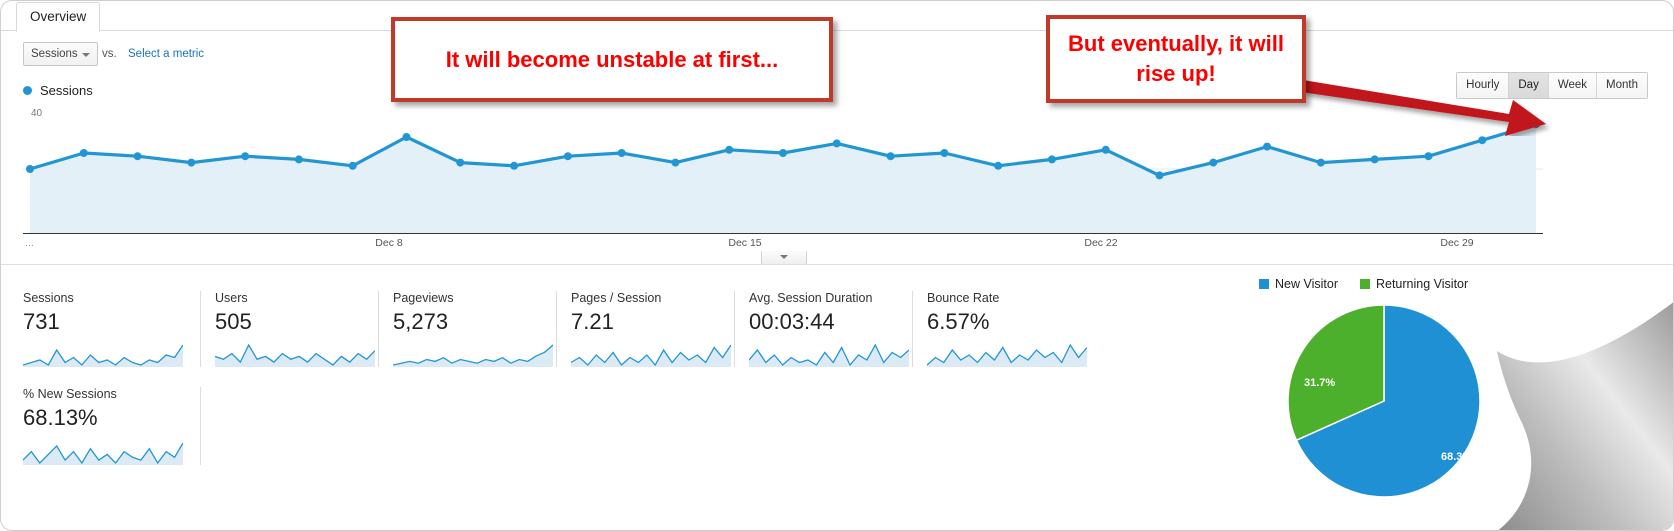 This screenshot has width=1674, height=531. Describe the element at coordinates (1002, 329) in the screenshot. I see `metric-card-bounce-rate: Bounce Rate 6.57%` at that location.